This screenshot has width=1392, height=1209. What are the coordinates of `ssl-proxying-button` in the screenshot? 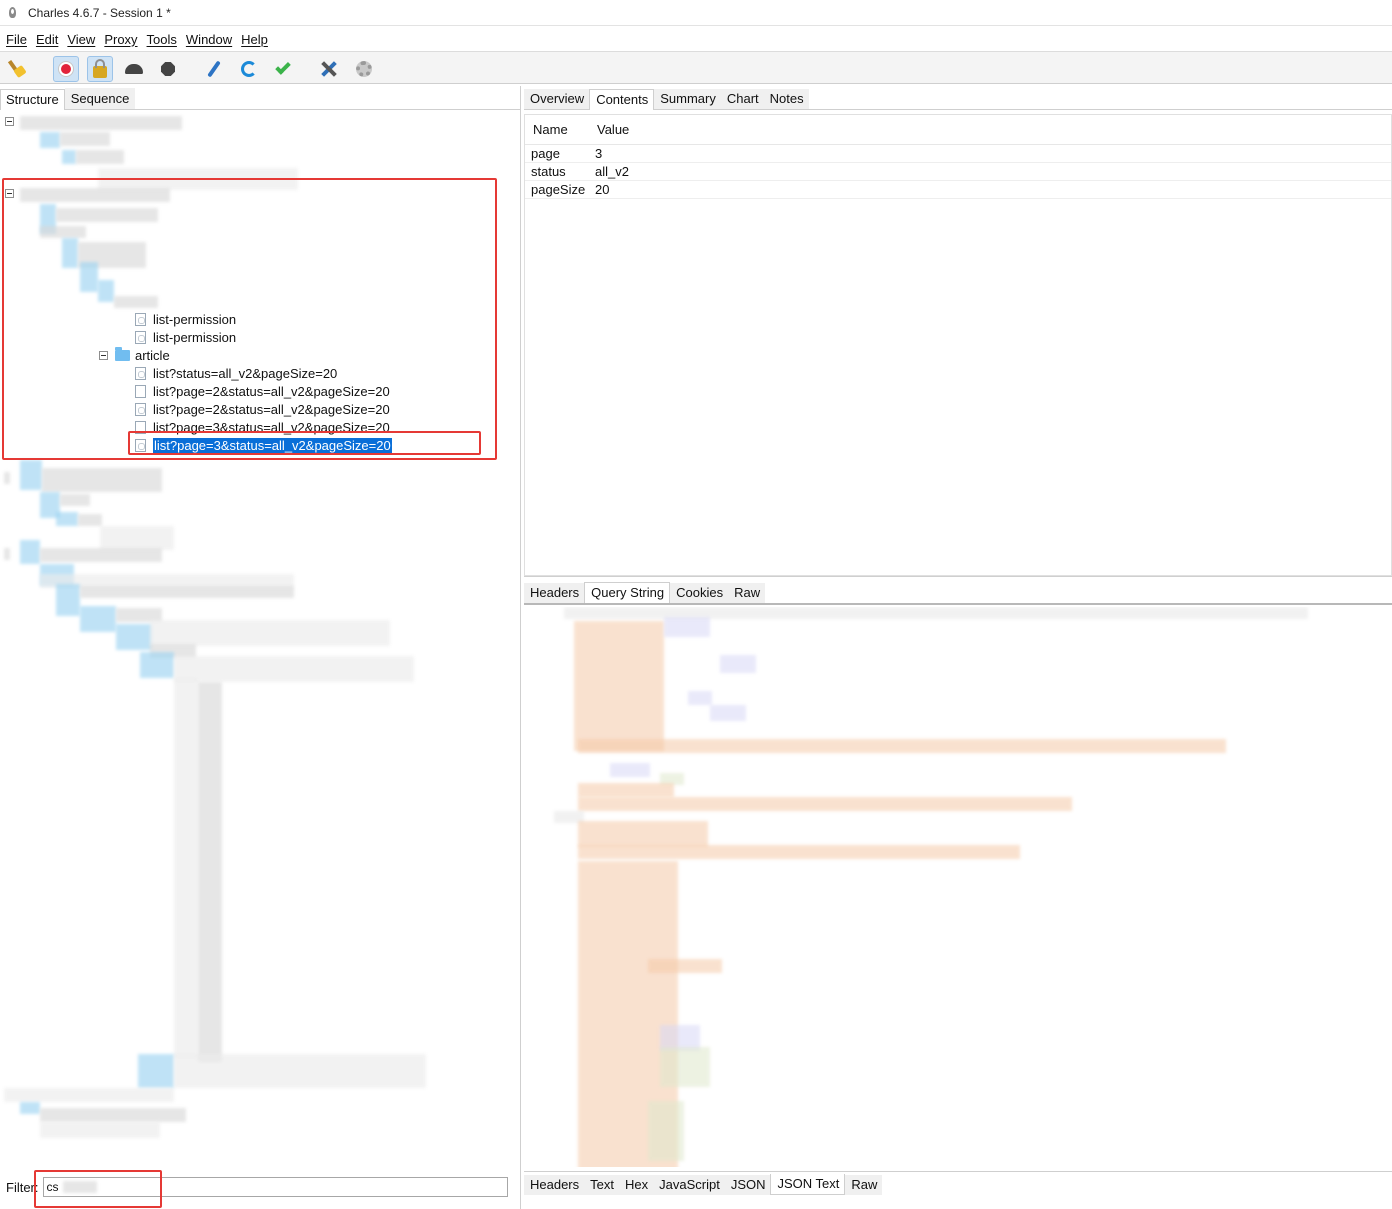 It's located at (100, 69).